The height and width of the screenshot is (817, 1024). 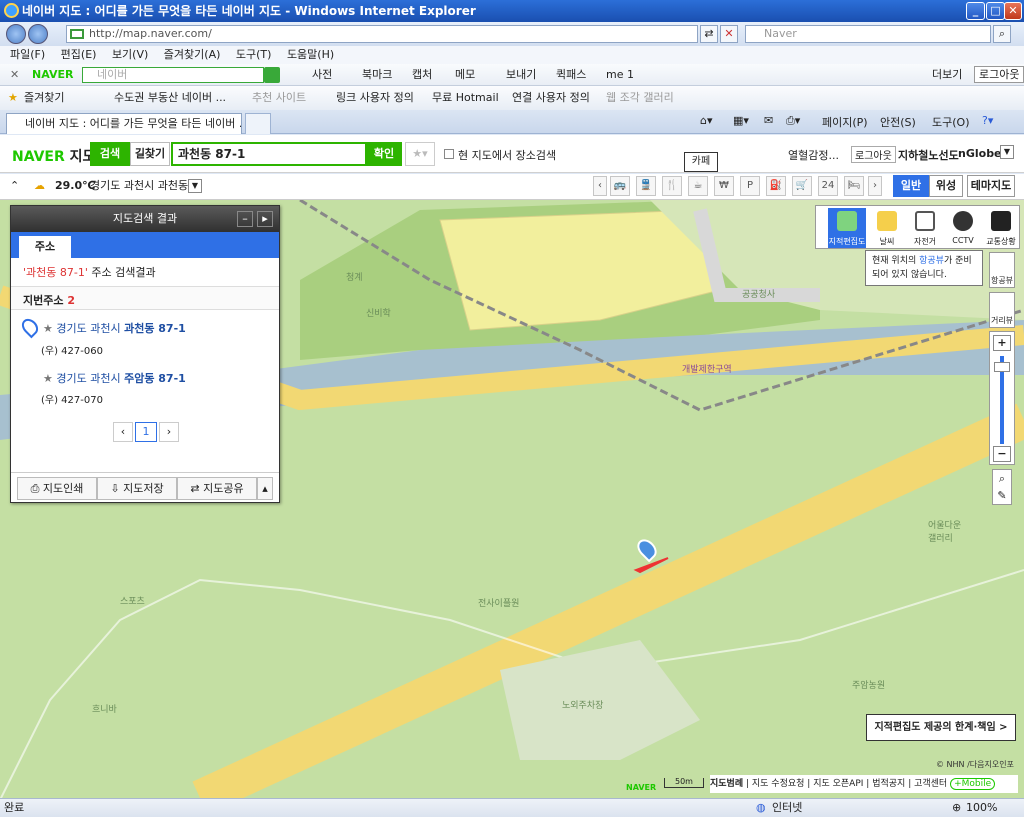 What do you see at coordinates (130, 54) in the screenshot?
I see `menu-view: 보기(V)` at bounding box center [130, 54].